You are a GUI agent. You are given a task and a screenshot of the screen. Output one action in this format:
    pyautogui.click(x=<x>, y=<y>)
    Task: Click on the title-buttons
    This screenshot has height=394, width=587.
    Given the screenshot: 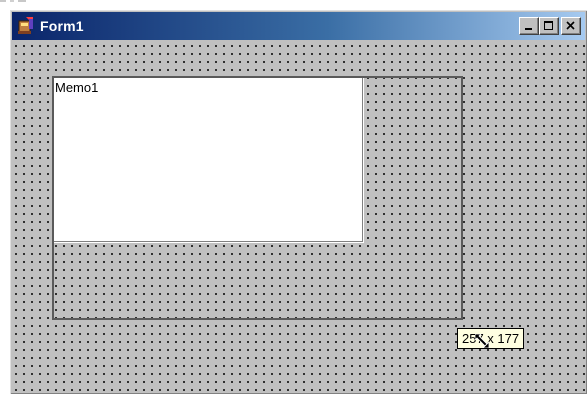 What is the action you would take?
    pyautogui.click(x=550, y=26)
    